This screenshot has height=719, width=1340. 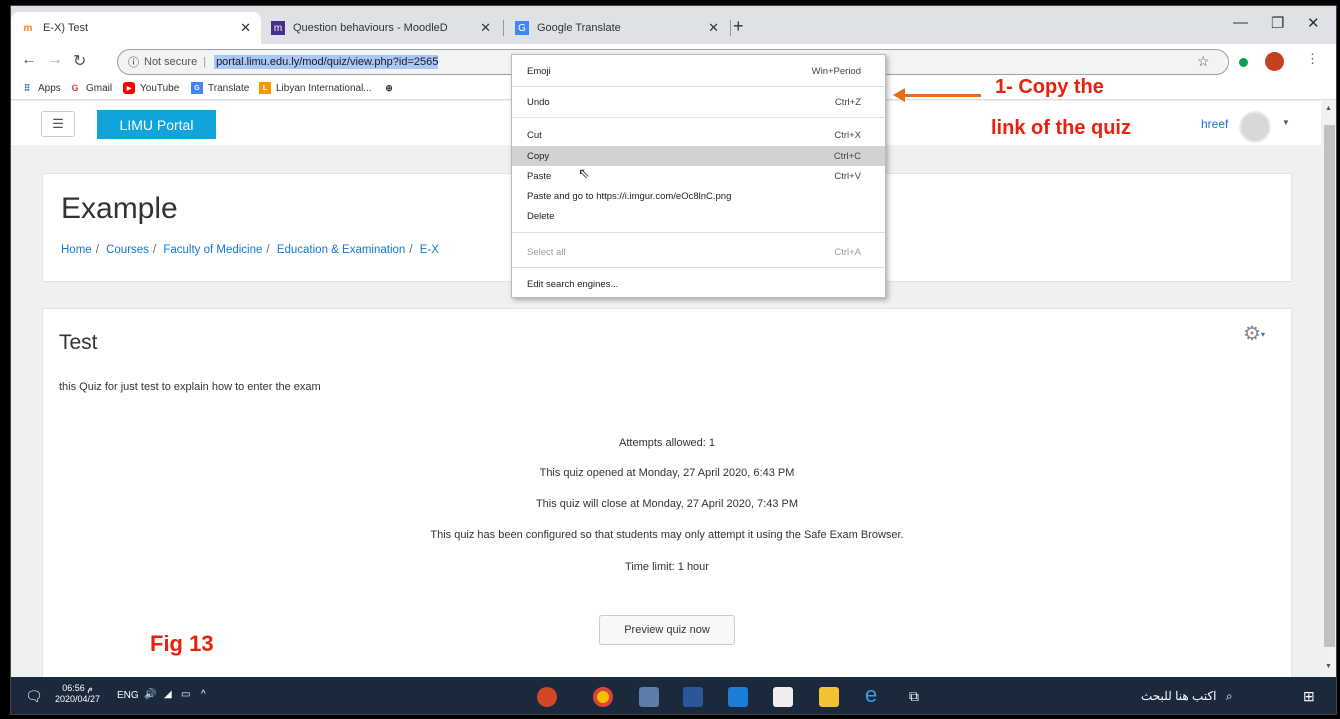 I want to click on menu-item-paste: Paste Ctrl+V, so click(x=698, y=176).